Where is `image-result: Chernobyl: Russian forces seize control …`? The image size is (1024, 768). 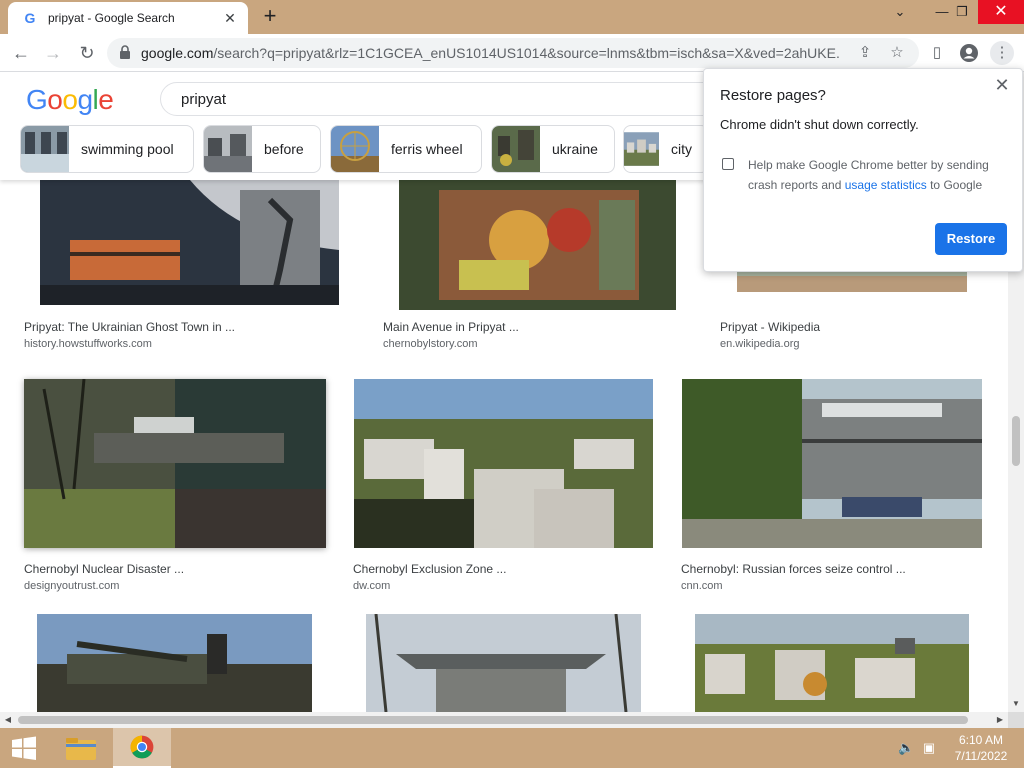
image-result: Chernobyl: Russian forces seize control … is located at coordinates (832, 486).